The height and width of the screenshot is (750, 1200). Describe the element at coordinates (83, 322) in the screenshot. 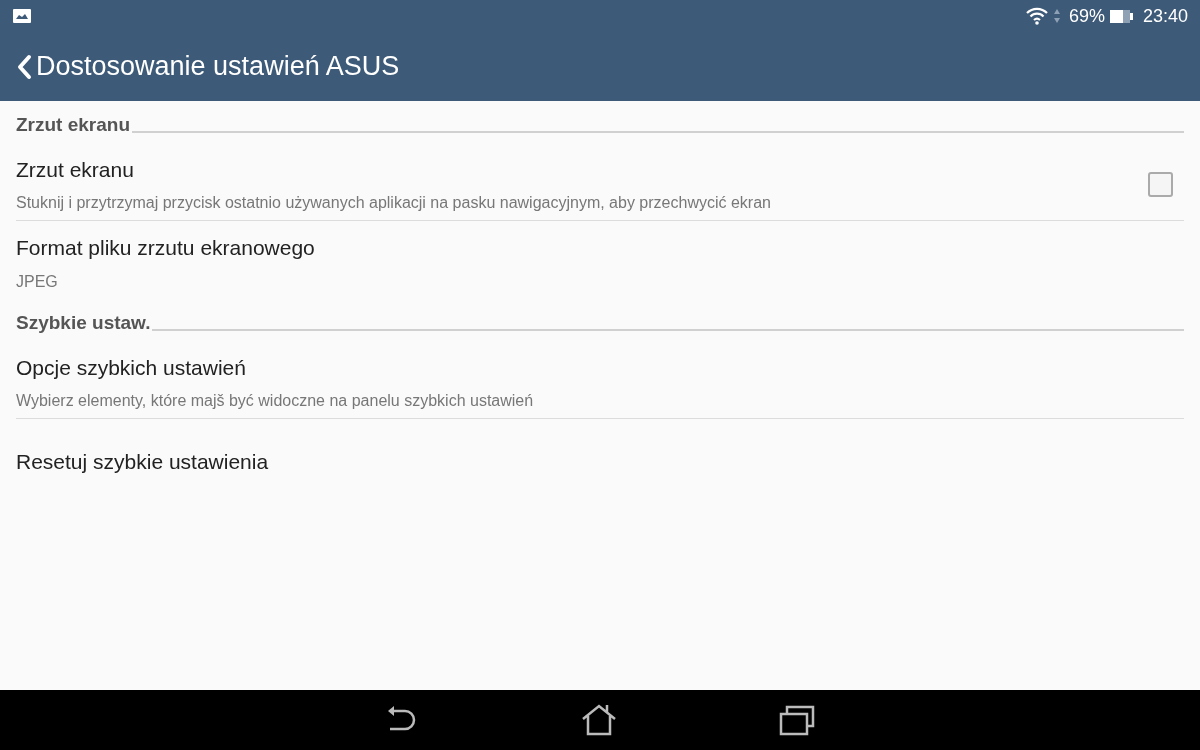

I see `section-header: Szybkie ustaw.` at that location.